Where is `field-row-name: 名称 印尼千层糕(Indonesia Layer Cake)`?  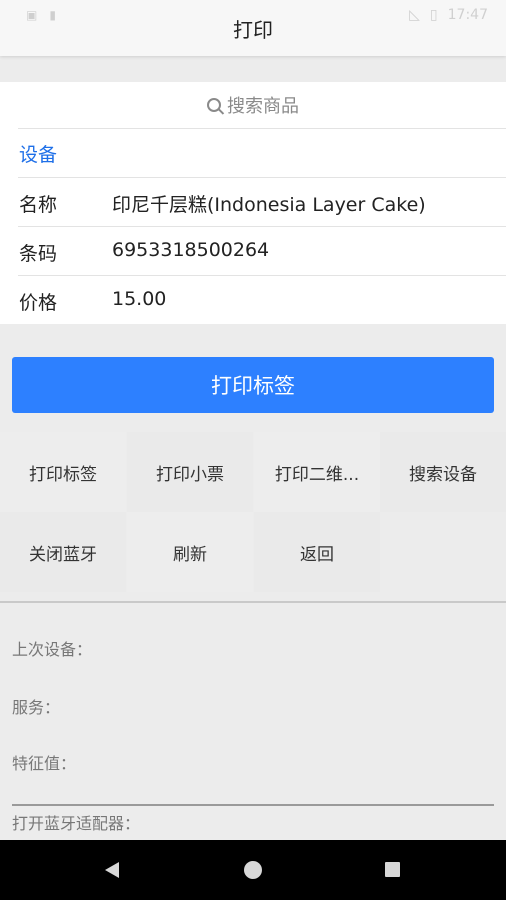 field-row-name: 名称 印尼千层糕(Indonesia Layer Cake) is located at coordinates (253, 202).